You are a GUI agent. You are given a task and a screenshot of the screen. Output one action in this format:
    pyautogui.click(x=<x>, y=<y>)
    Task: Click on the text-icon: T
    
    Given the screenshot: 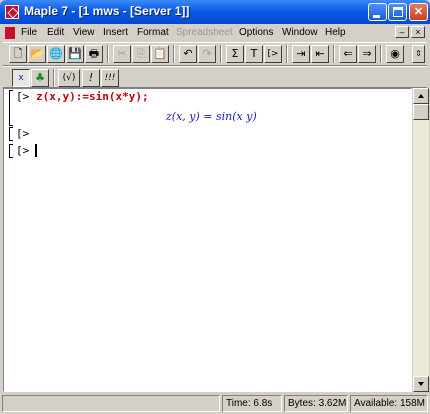 What is the action you would take?
    pyautogui.click(x=254, y=53)
    